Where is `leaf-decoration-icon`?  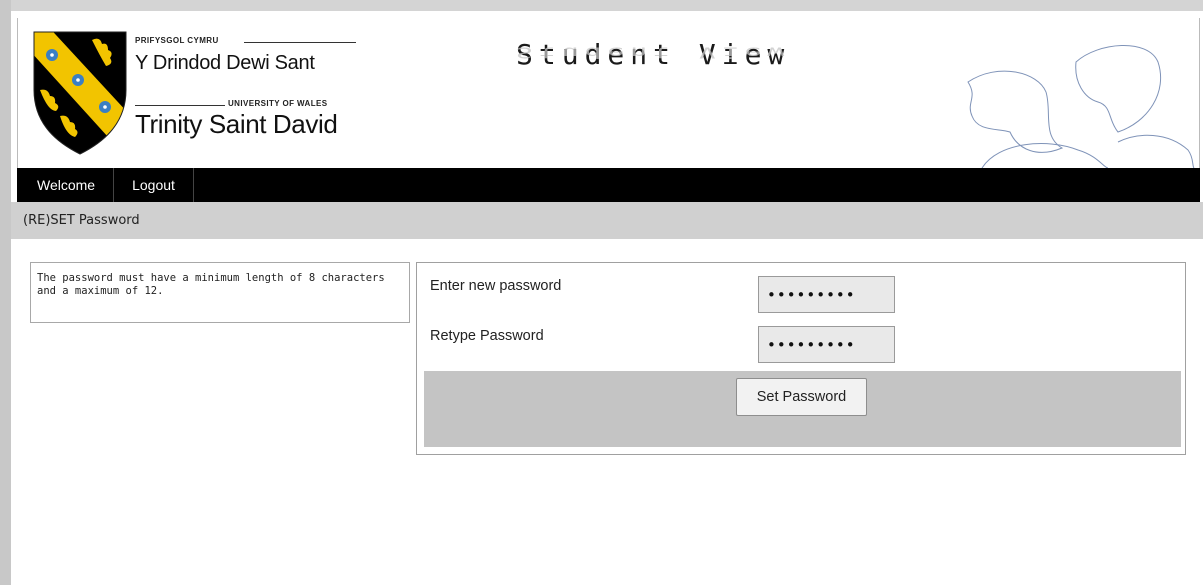
leaf-decoration-icon is located at coordinates (1081, 106).